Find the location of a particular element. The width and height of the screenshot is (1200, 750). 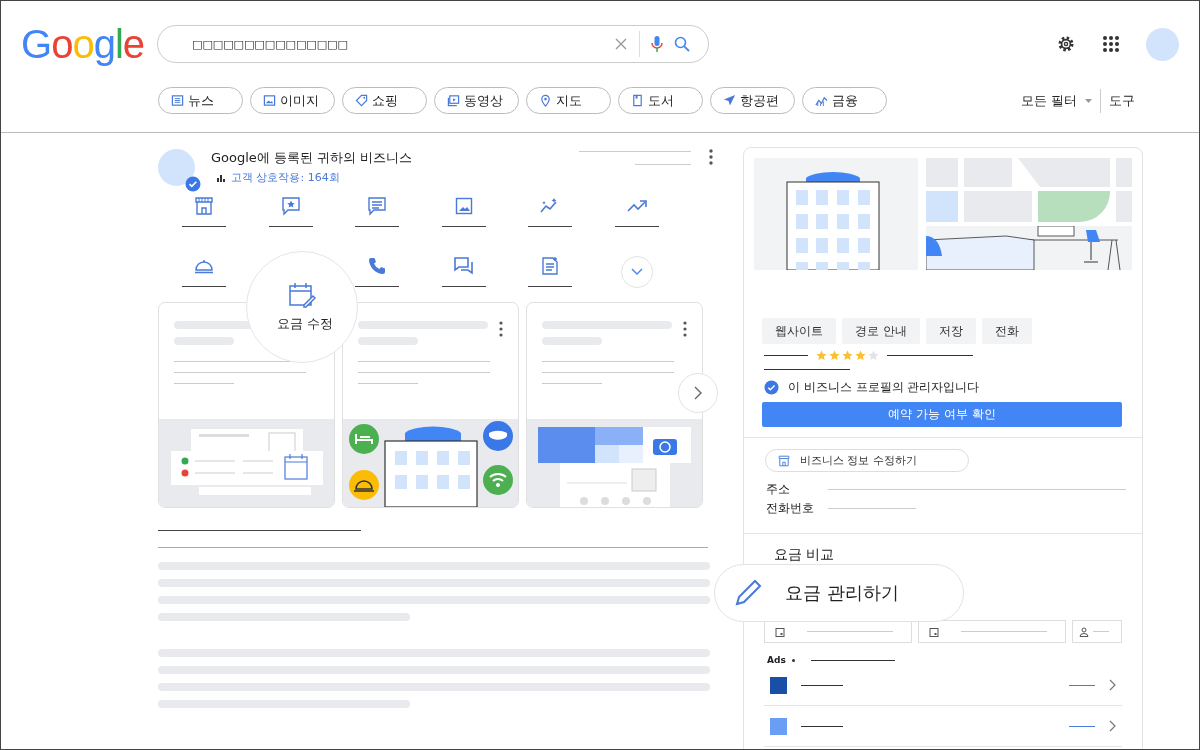

profile-action-button: 전화 is located at coordinates (1006, 331).